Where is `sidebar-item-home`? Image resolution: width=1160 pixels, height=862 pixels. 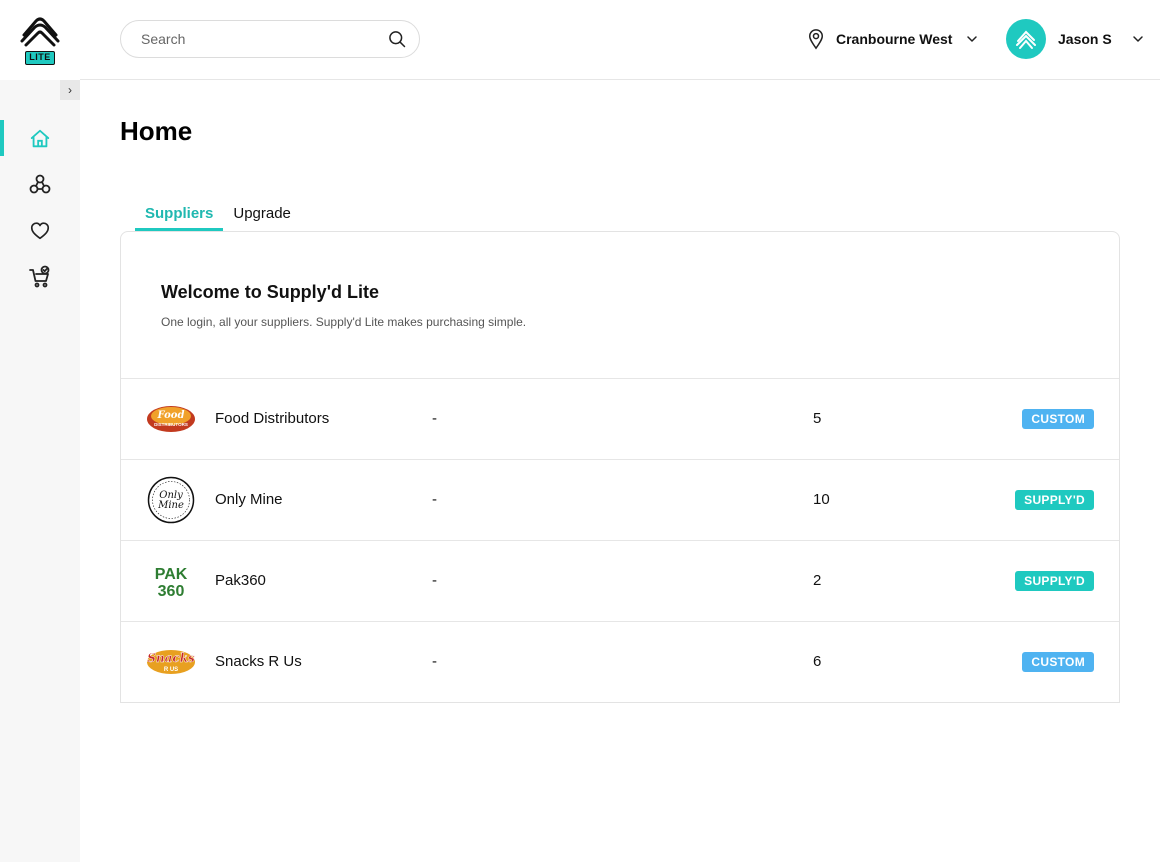 sidebar-item-home is located at coordinates (40, 139).